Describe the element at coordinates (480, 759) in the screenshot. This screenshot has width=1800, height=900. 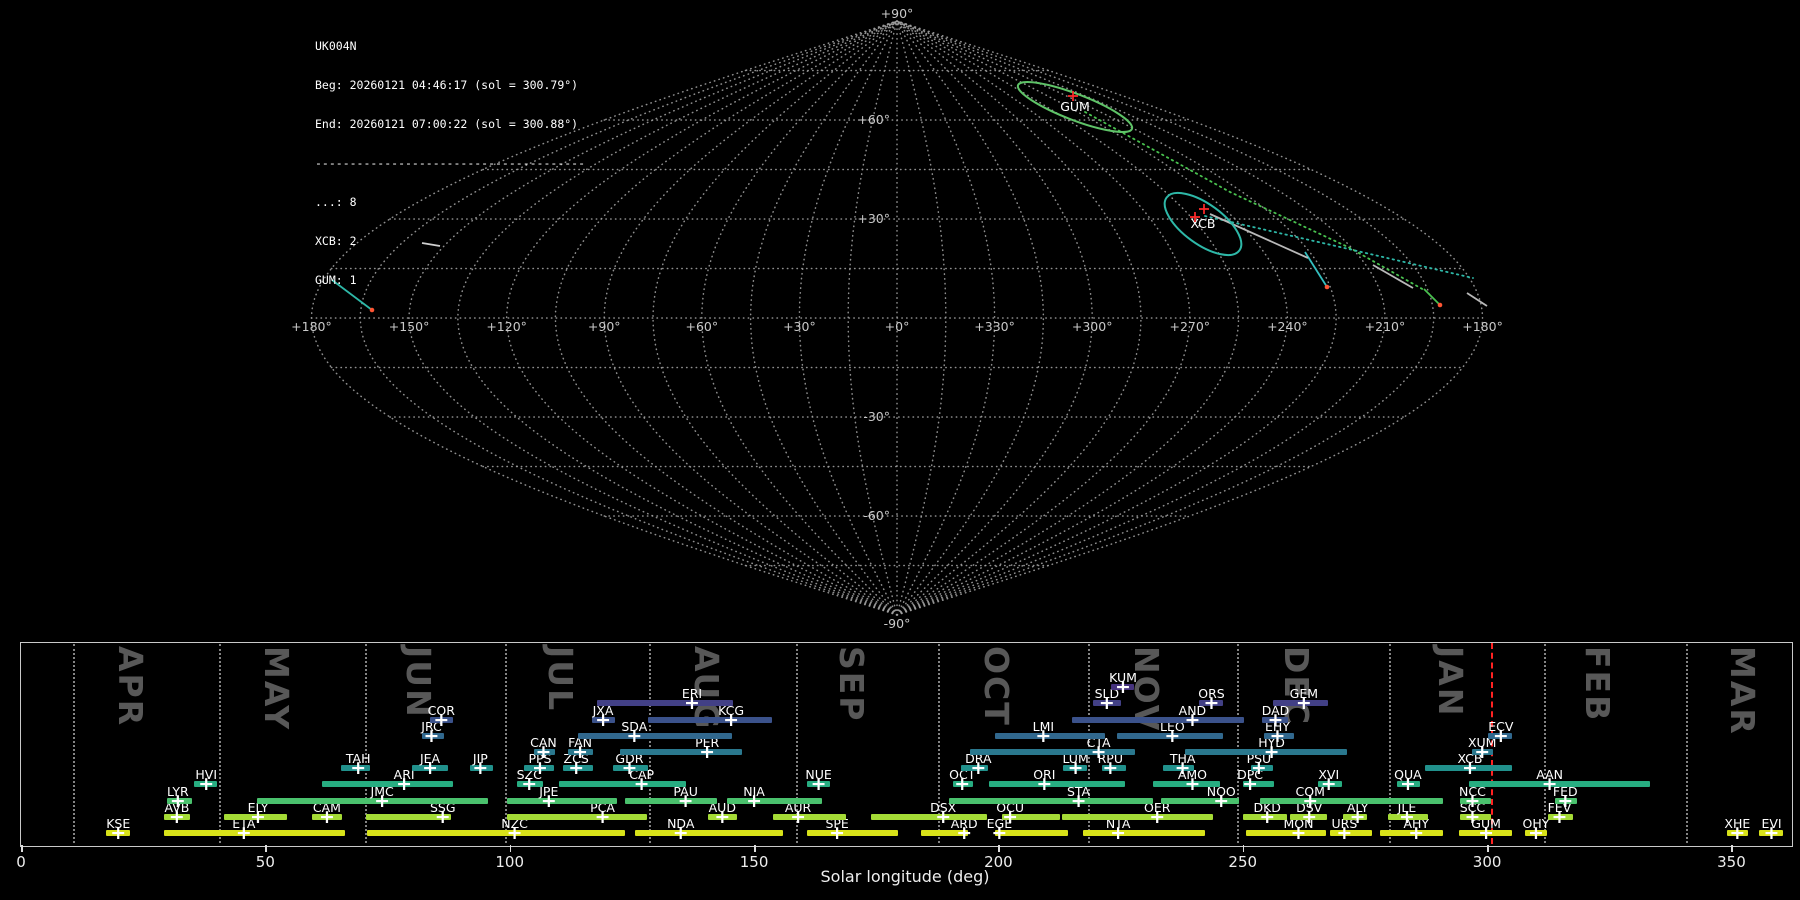
I see `shower-label-jip: JIP` at that location.